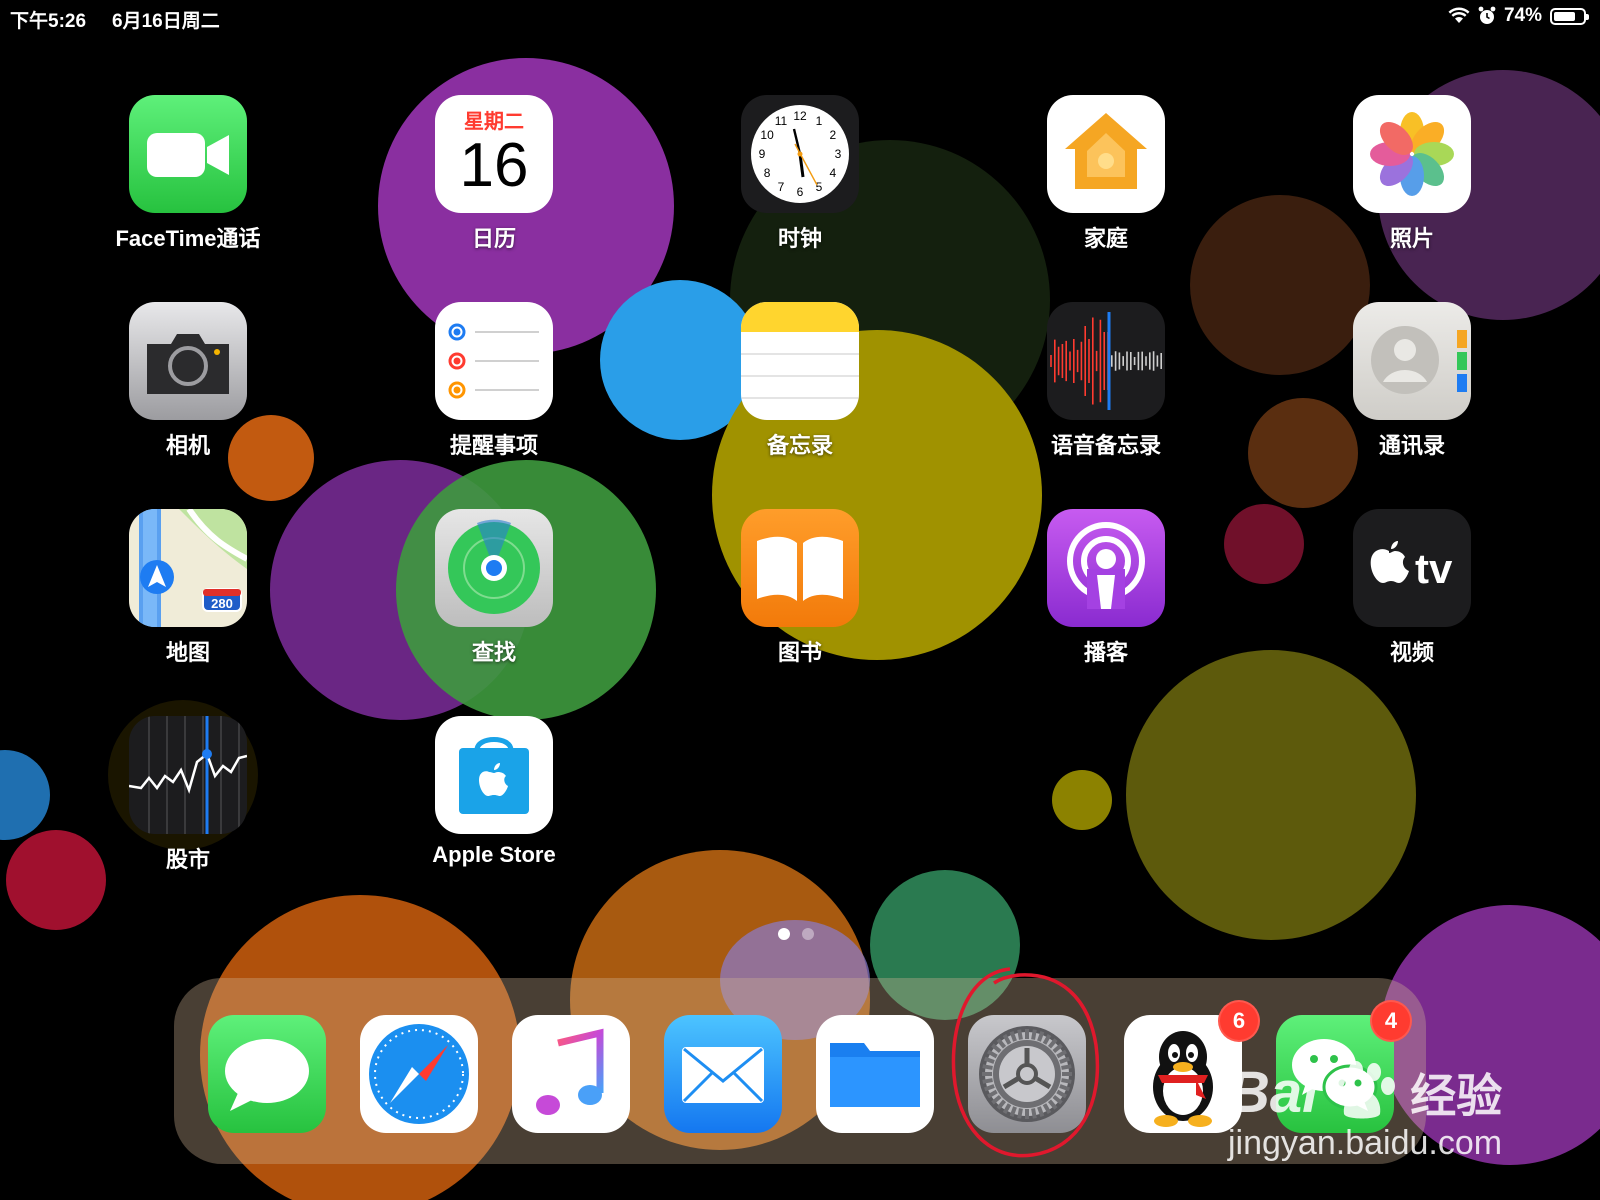 The width and height of the screenshot is (1600, 1200). Describe the element at coordinates (800, 361) in the screenshot. I see `notes-icon` at that location.